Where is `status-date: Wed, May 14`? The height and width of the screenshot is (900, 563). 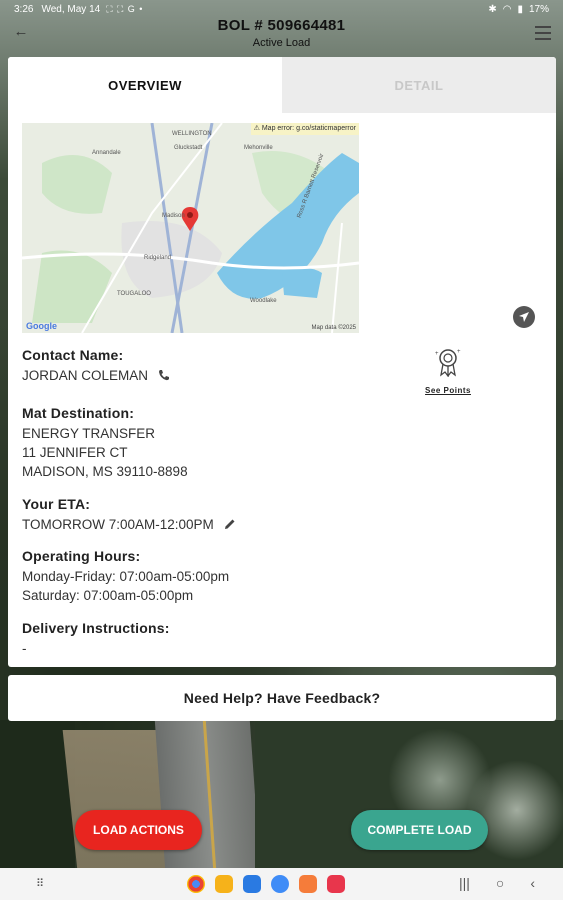
status-date: Wed, May 14 is located at coordinates (71, 9).